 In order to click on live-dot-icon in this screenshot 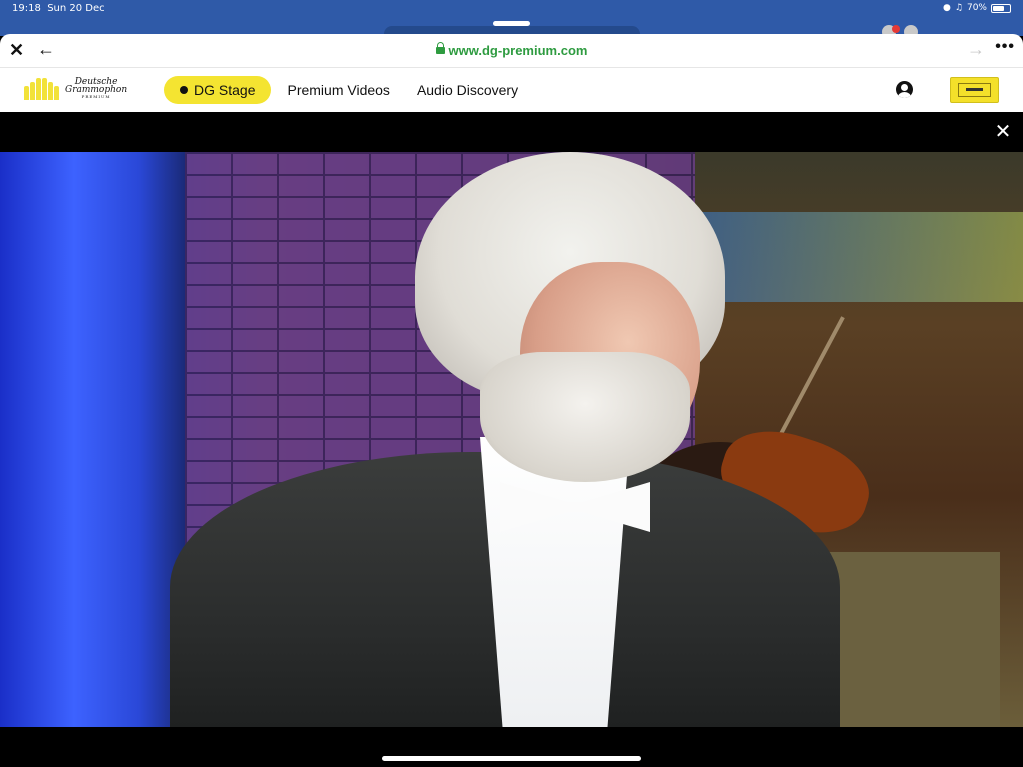, I will do `click(184, 90)`.